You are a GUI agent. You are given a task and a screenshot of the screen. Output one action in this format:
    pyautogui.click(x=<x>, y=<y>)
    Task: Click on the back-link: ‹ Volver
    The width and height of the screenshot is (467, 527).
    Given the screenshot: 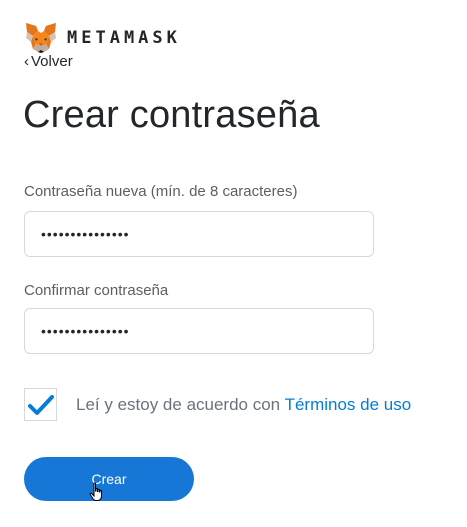 What is the action you would take?
    pyautogui.click(x=48, y=61)
    